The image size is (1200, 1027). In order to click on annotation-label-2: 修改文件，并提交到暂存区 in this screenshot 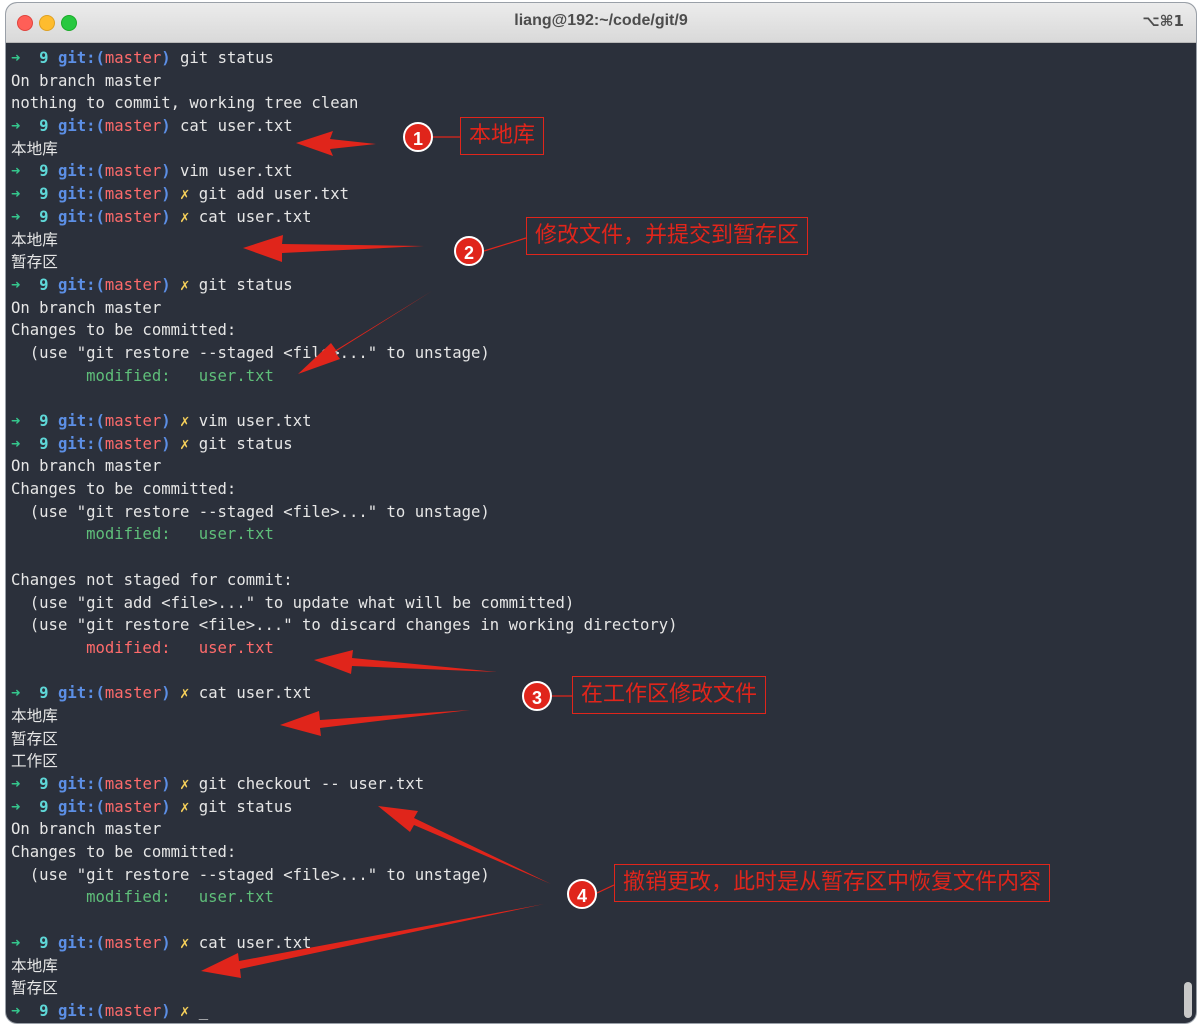, I will do `click(667, 236)`.